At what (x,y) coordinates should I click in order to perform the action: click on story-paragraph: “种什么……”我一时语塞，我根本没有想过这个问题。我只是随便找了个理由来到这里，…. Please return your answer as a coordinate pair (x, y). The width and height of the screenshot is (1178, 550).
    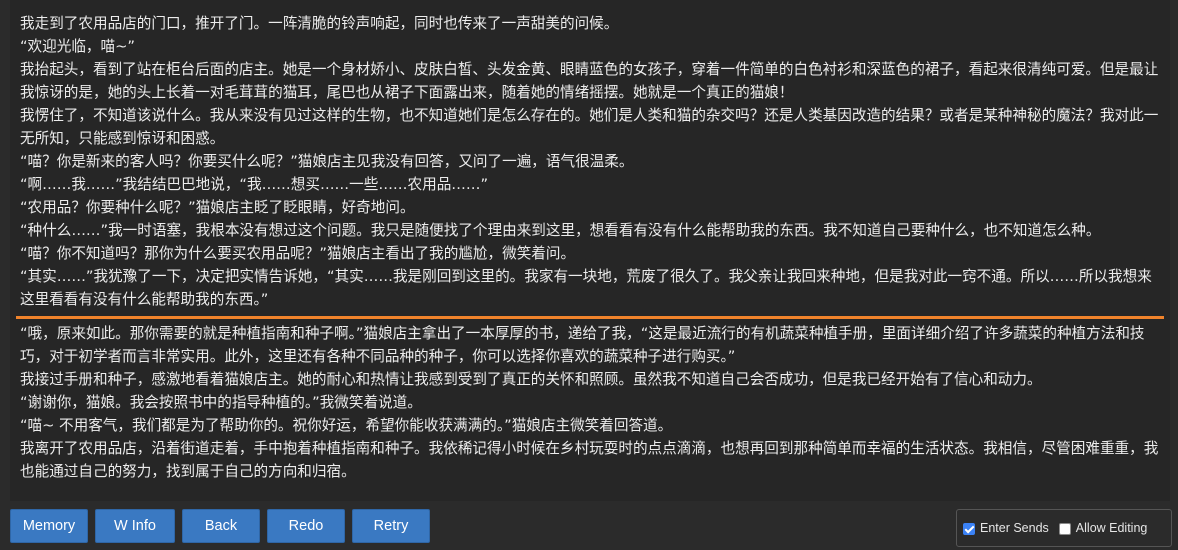
    Looking at the image, I should click on (560, 230).